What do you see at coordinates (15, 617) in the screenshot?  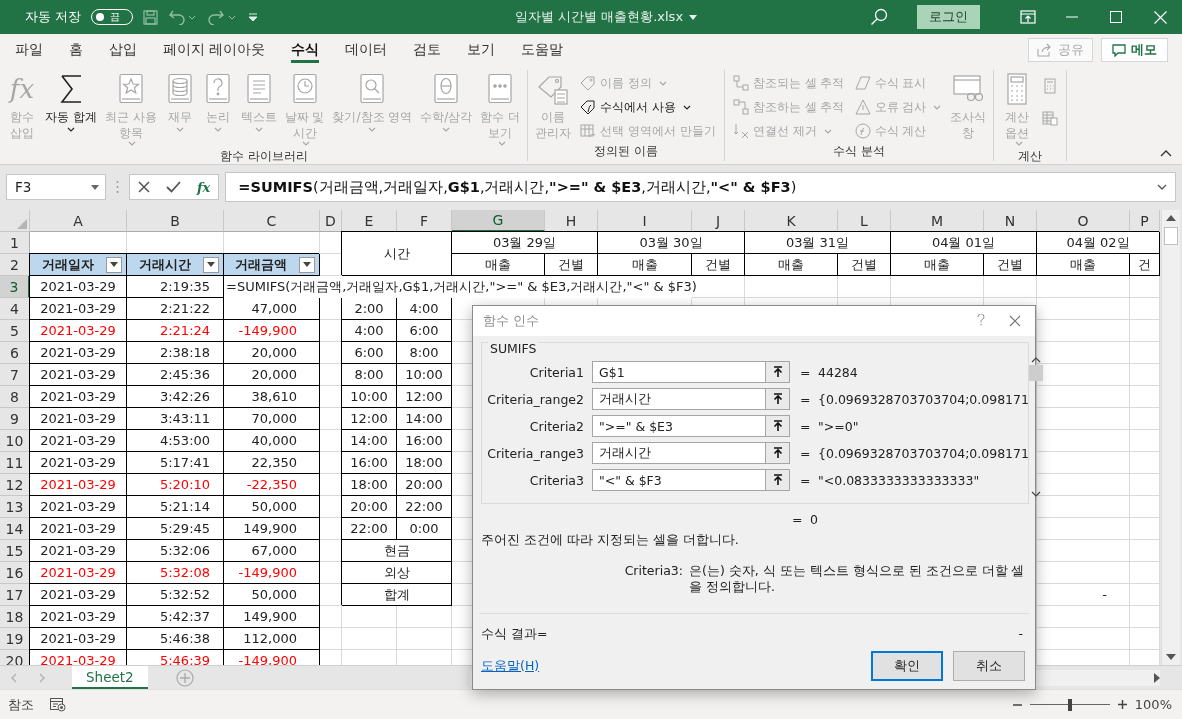 I see `row-header: 18` at bounding box center [15, 617].